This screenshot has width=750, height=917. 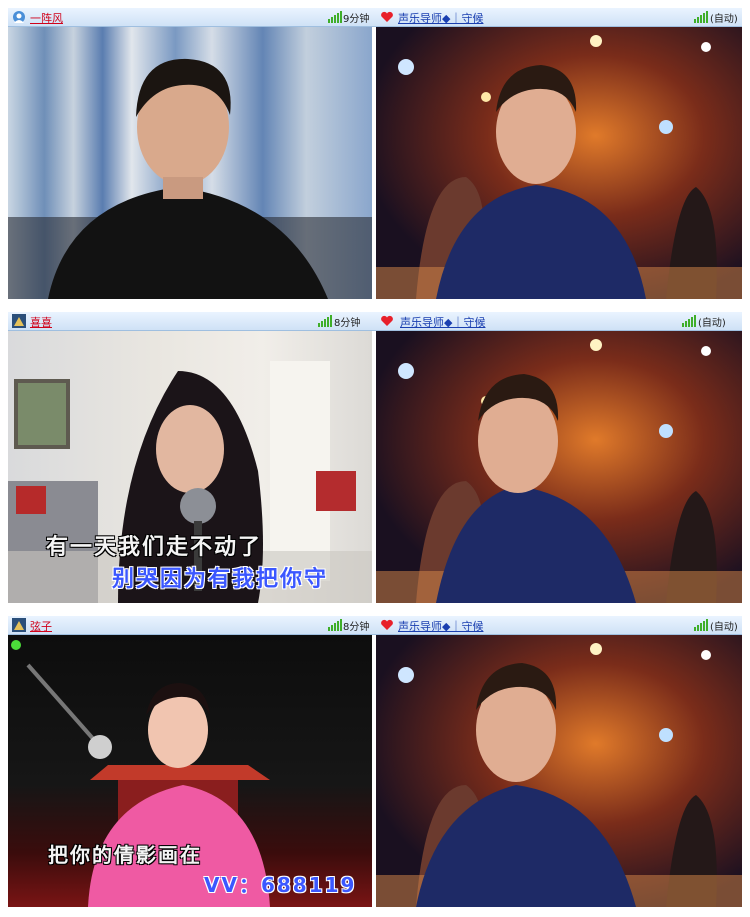 I want to click on row-header: 喜喜 8分钟 声乐导师◆｜守候 (自动), so click(x=375, y=321).